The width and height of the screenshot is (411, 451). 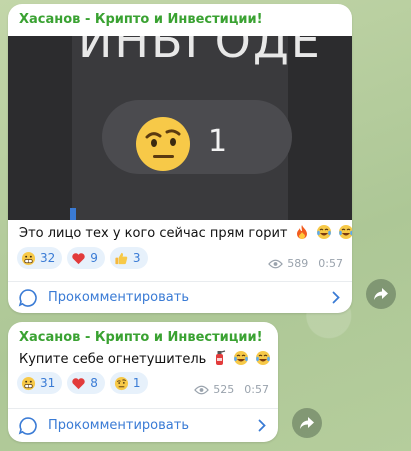 I want to click on message-text: Это лицо тех у кого сейчас прям горит, so click(x=185, y=232).